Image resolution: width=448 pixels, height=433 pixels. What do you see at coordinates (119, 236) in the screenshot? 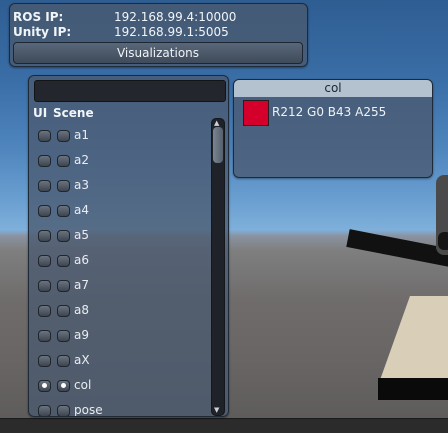
I see `list-item: a5` at bounding box center [119, 236].